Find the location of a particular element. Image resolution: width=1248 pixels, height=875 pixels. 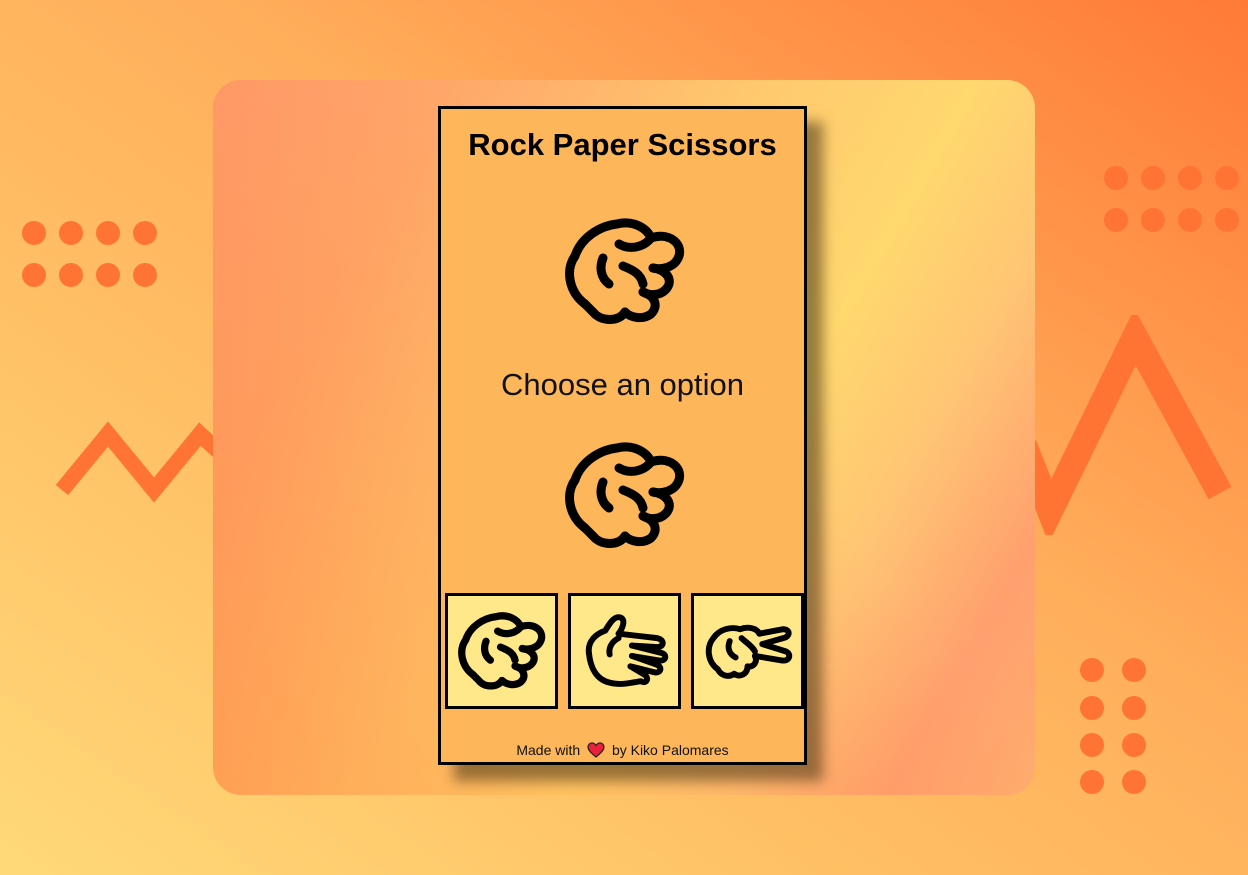

dot-grid-top-right is located at coordinates (1174, 201).